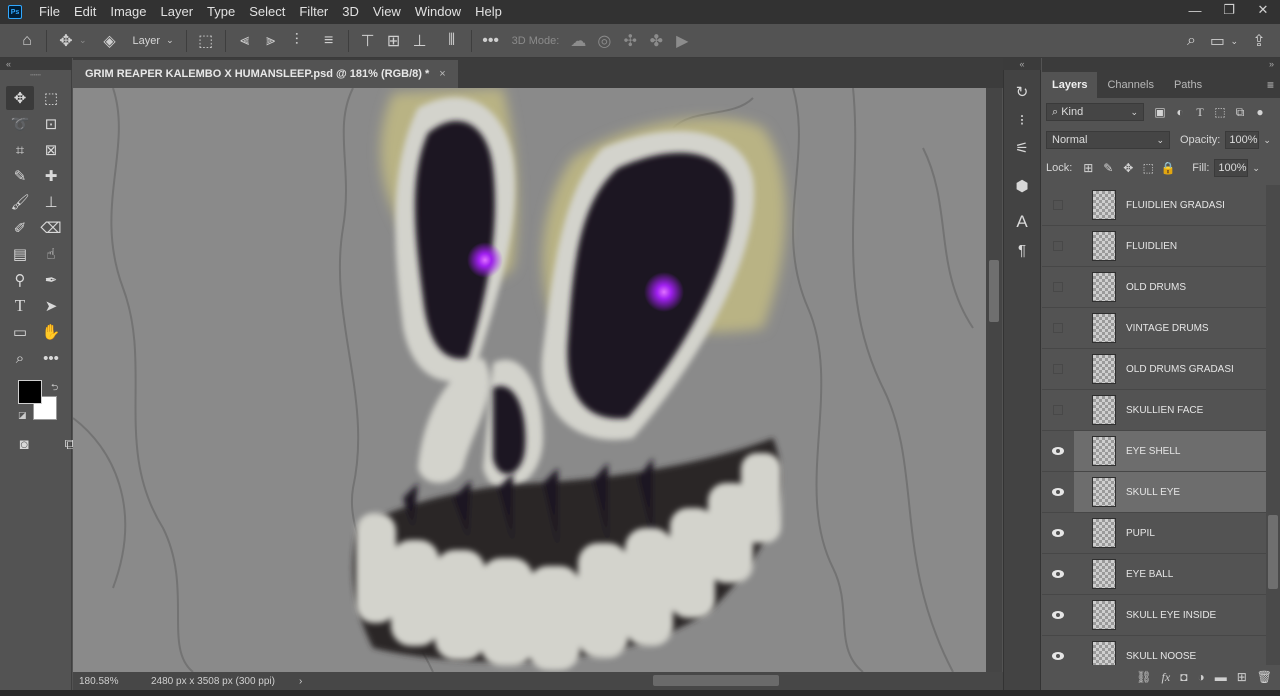 The height and width of the screenshot is (696, 1280). Describe the element at coordinates (1166, 677) in the screenshot. I see `layer-style-icon: fx` at that location.